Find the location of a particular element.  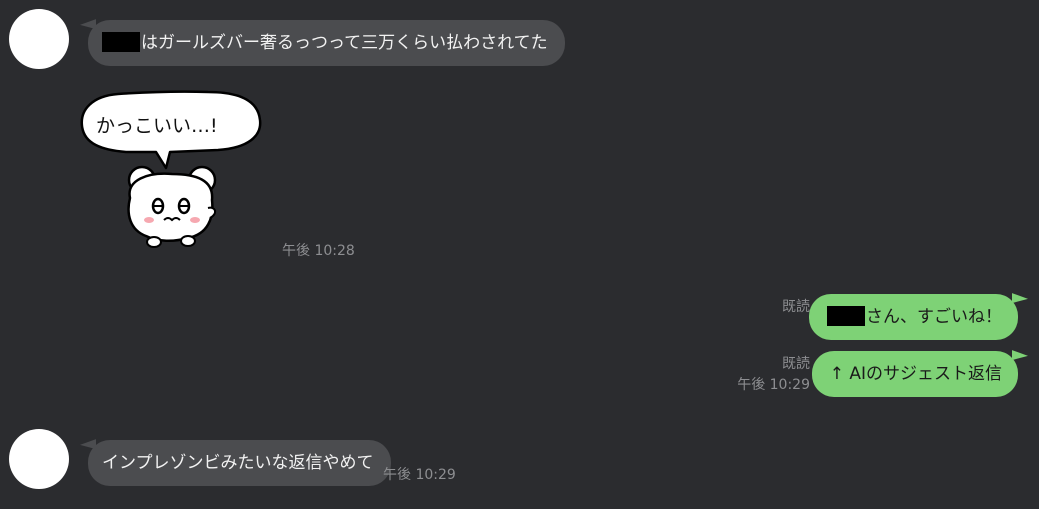

message-time: 午後 10:28 is located at coordinates (318, 251).